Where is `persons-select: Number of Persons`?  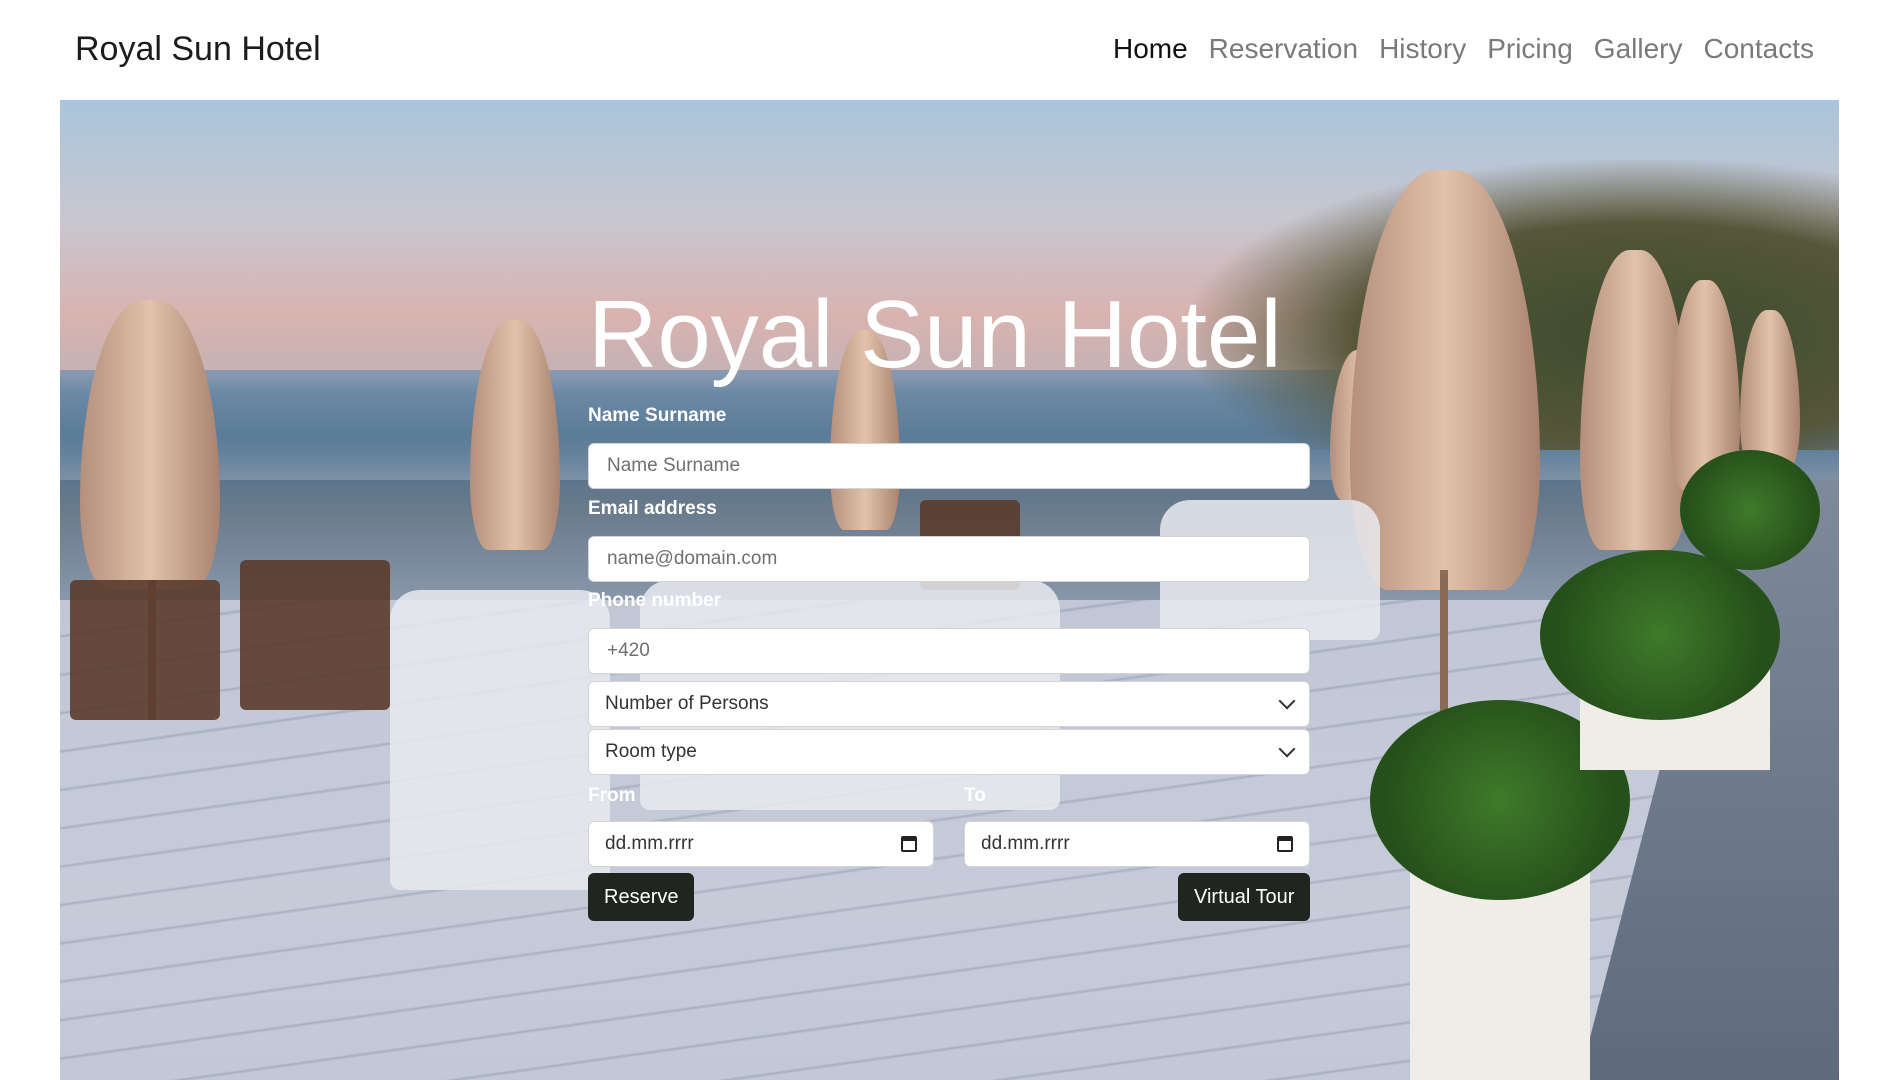 persons-select: Number of Persons is located at coordinates (949, 704).